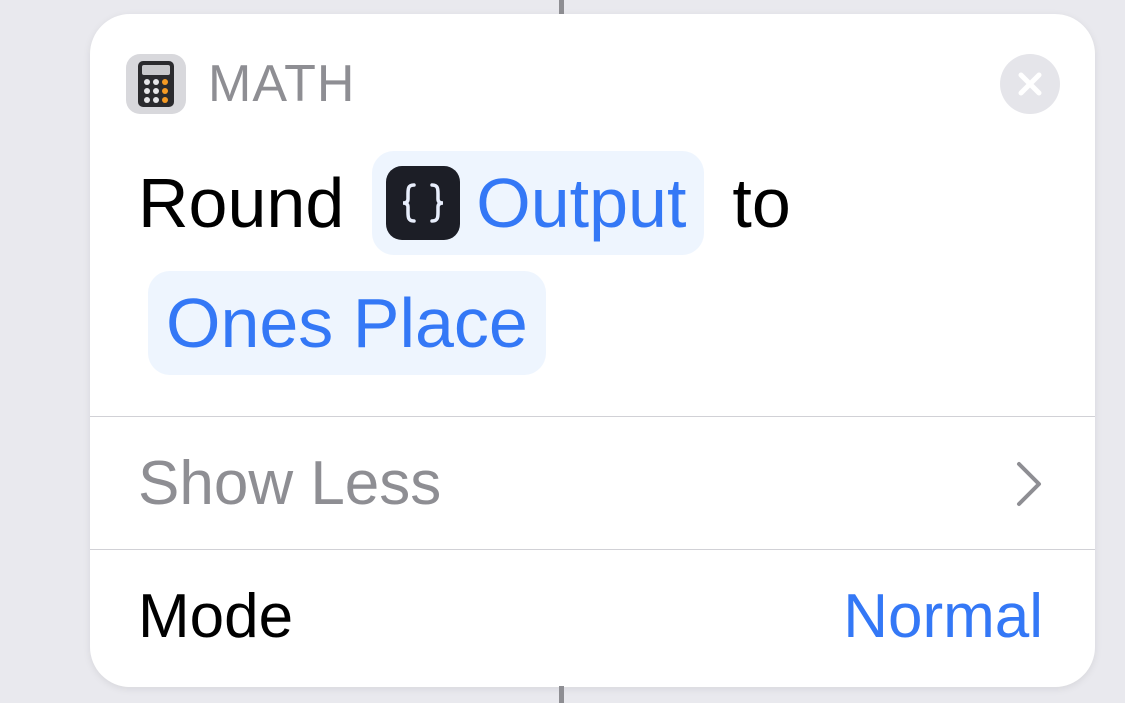 The height and width of the screenshot is (703, 1125). I want to click on sentence-line-1: Round Output to, so click(598, 203).